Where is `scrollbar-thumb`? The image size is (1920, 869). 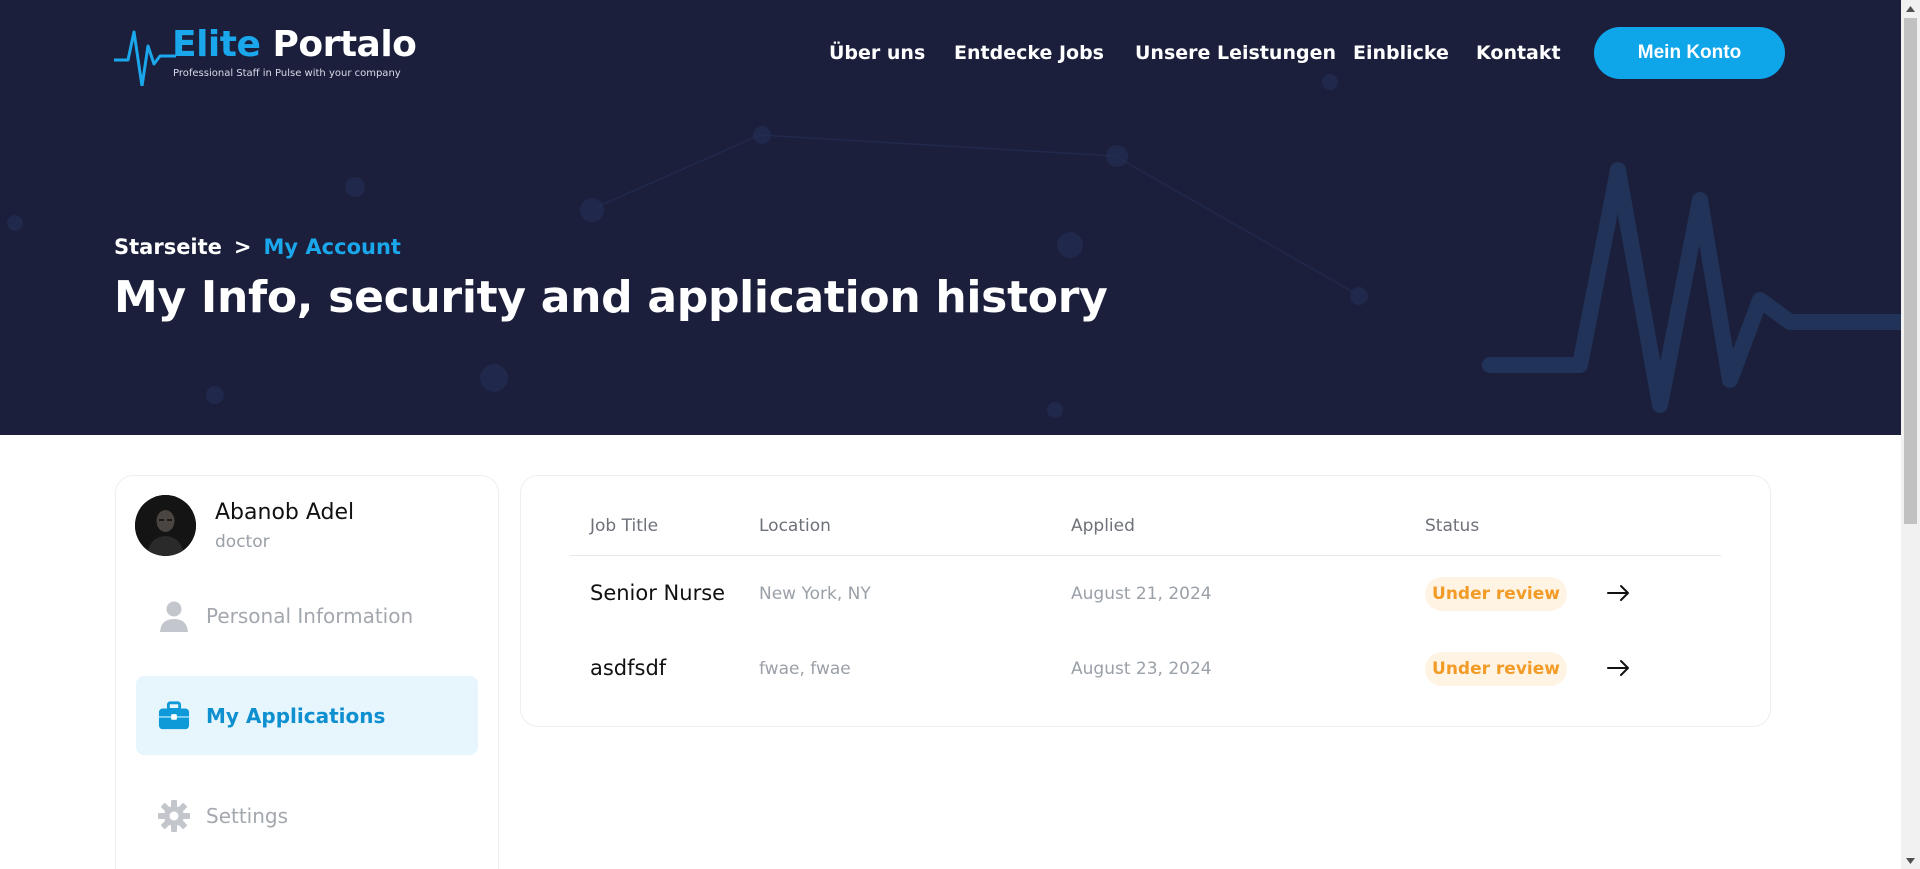 scrollbar-thumb is located at coordinates (1910, 271).